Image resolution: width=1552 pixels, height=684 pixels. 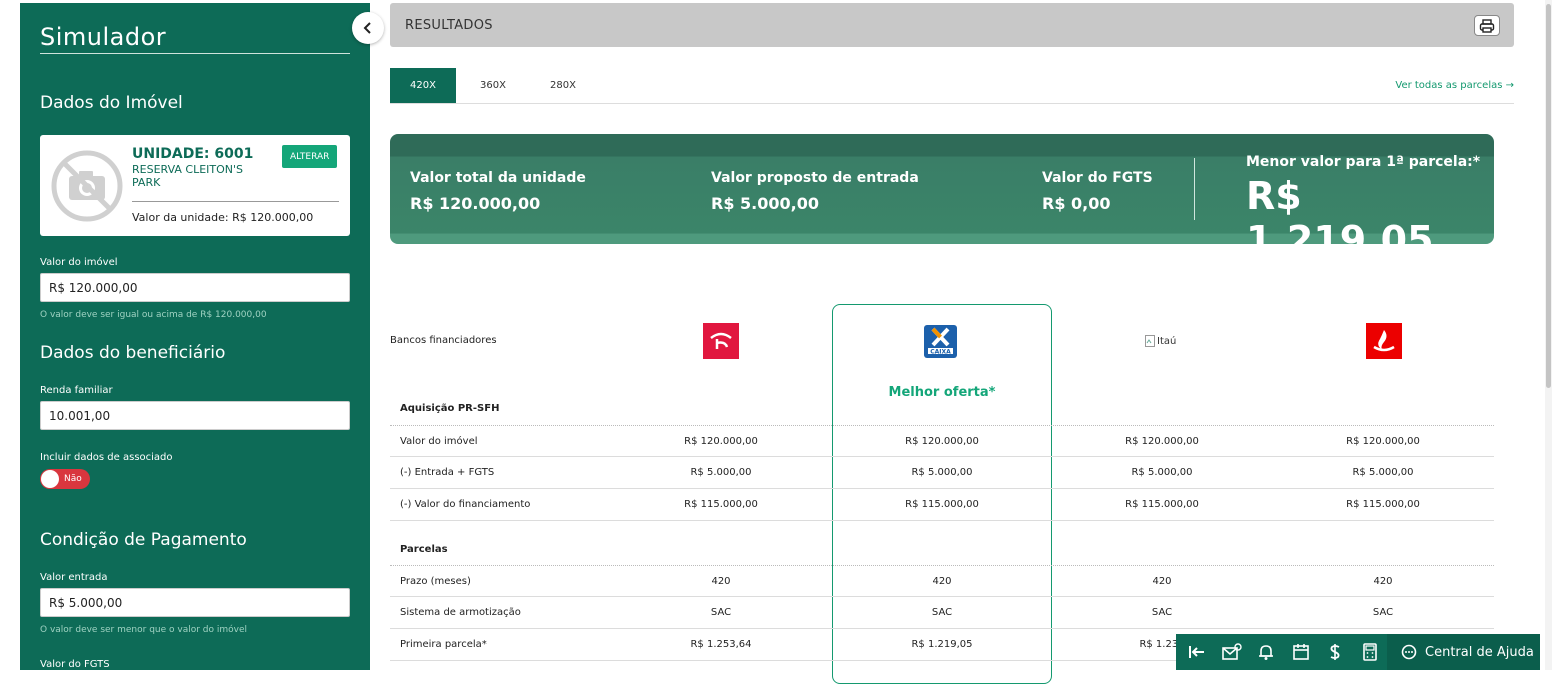 I want to click on chevron-left-icon, so click(x=367, y=28).